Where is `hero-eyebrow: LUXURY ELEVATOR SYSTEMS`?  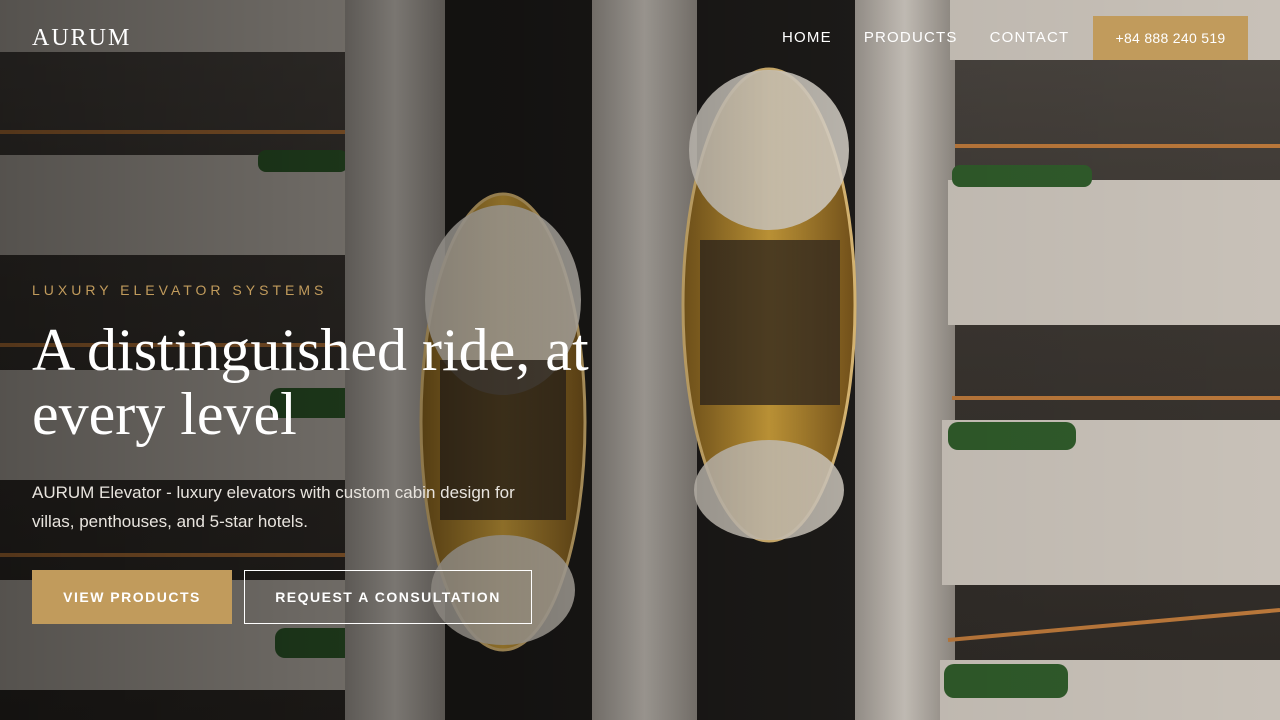
hero-eyebrow: LUXURY ELEVATOR SYSTEMS is located at coordinates (180, 290).